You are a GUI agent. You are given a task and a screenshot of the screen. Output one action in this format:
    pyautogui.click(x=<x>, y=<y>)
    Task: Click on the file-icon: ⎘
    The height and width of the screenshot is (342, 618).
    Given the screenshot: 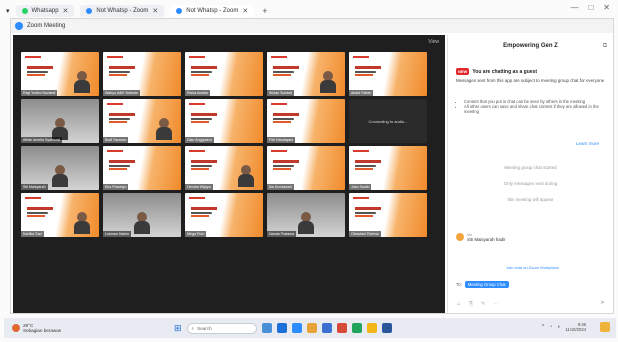 What is the action you would take?
    pyautogui.click(x=471, y=304)
    